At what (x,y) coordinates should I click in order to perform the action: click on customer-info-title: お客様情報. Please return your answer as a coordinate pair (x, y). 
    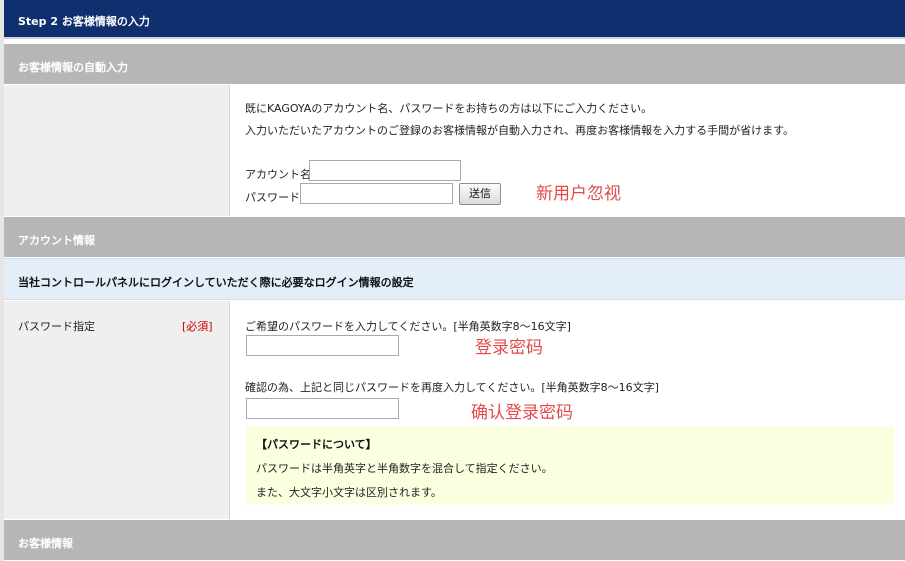
    Looking at the image, I should click on (45, 543).